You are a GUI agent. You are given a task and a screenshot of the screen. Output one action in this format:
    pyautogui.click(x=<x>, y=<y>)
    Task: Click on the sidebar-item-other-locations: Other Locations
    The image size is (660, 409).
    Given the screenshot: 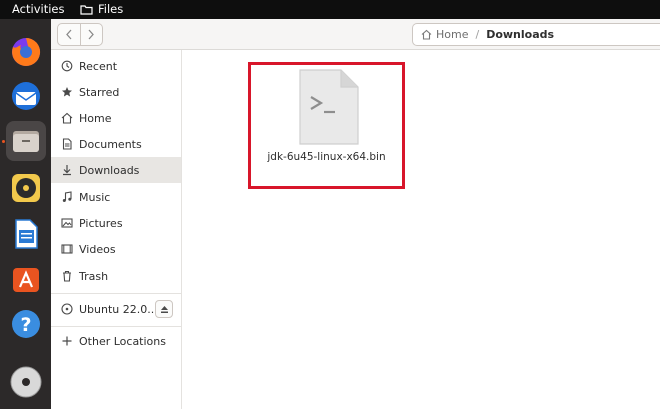 What is the action you would take?
    pyautogui.click(x=116, y=341)
    